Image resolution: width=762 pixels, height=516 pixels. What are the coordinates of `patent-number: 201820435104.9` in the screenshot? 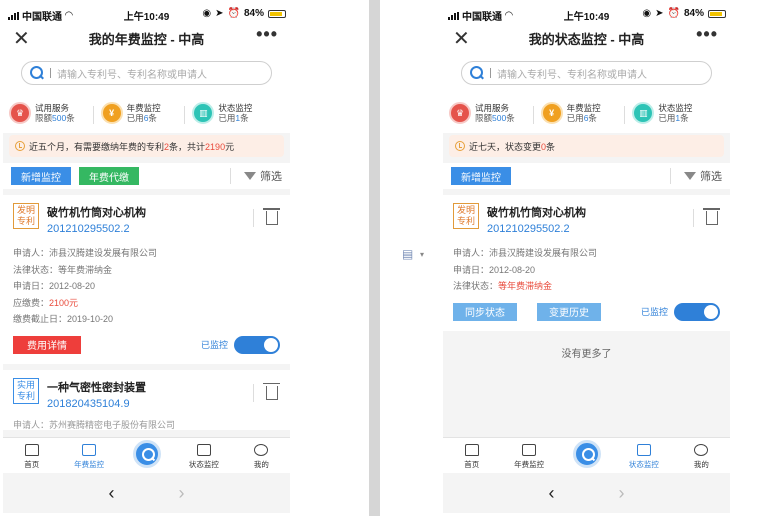 It's located at (88, 403).